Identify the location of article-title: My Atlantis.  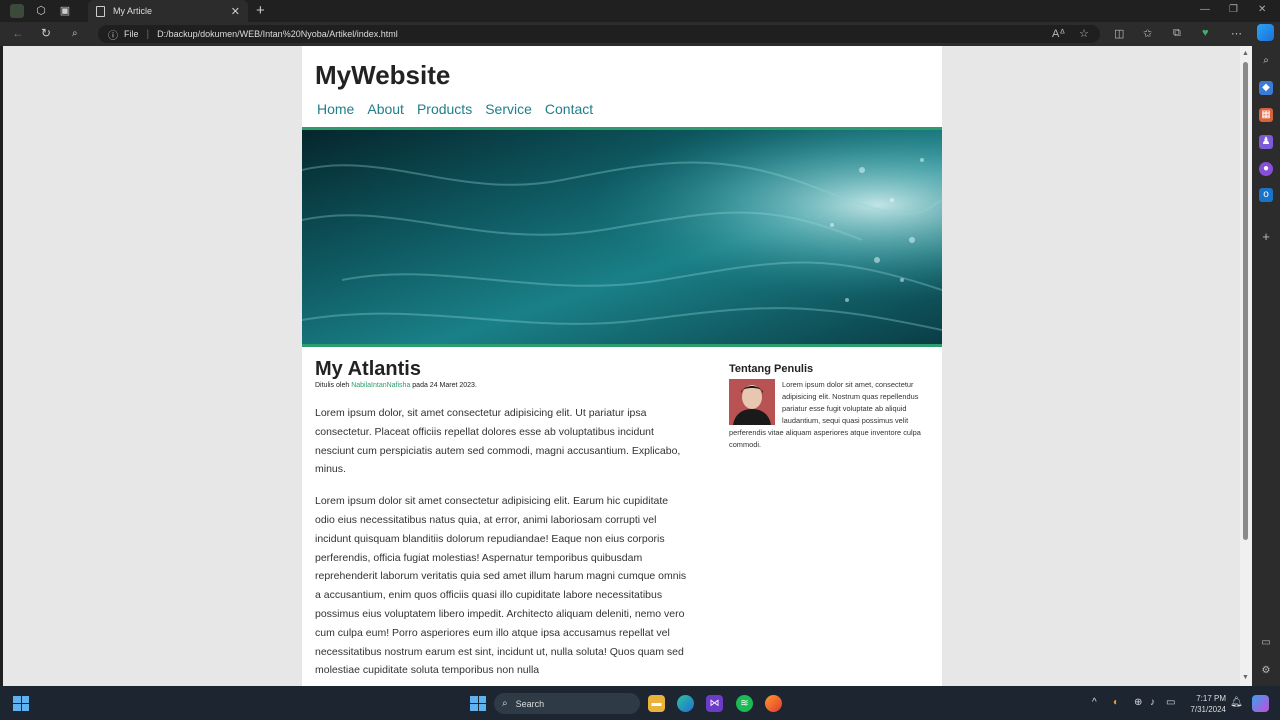
(368, 369).